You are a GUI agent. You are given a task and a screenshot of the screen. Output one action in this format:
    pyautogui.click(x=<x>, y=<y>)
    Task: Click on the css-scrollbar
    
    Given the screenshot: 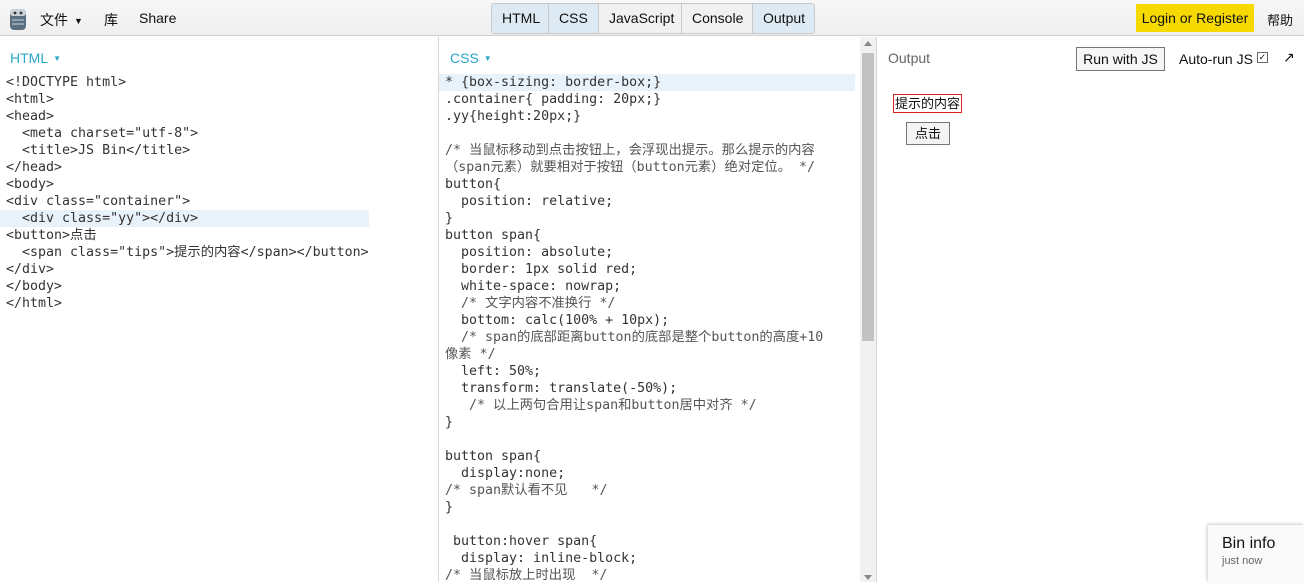 What is the action you would take?
    pyautogui.click(x=868, y=309)
    